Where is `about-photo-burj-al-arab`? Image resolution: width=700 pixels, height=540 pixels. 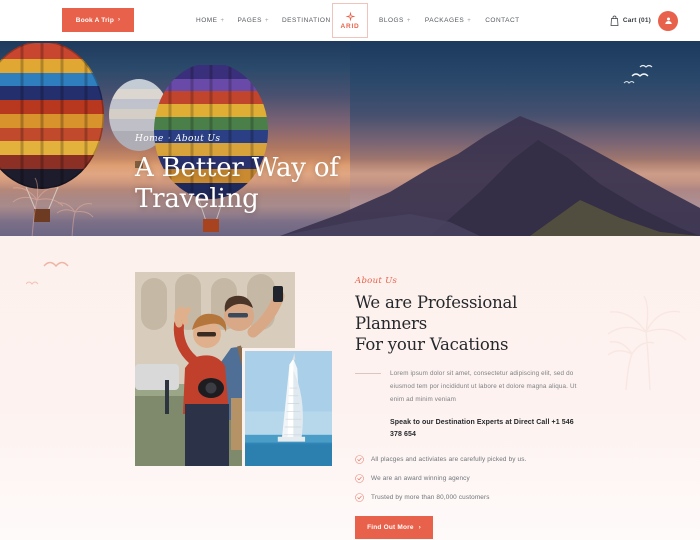 about-photo-burj-al-arab is located at coordinates (287, 407).